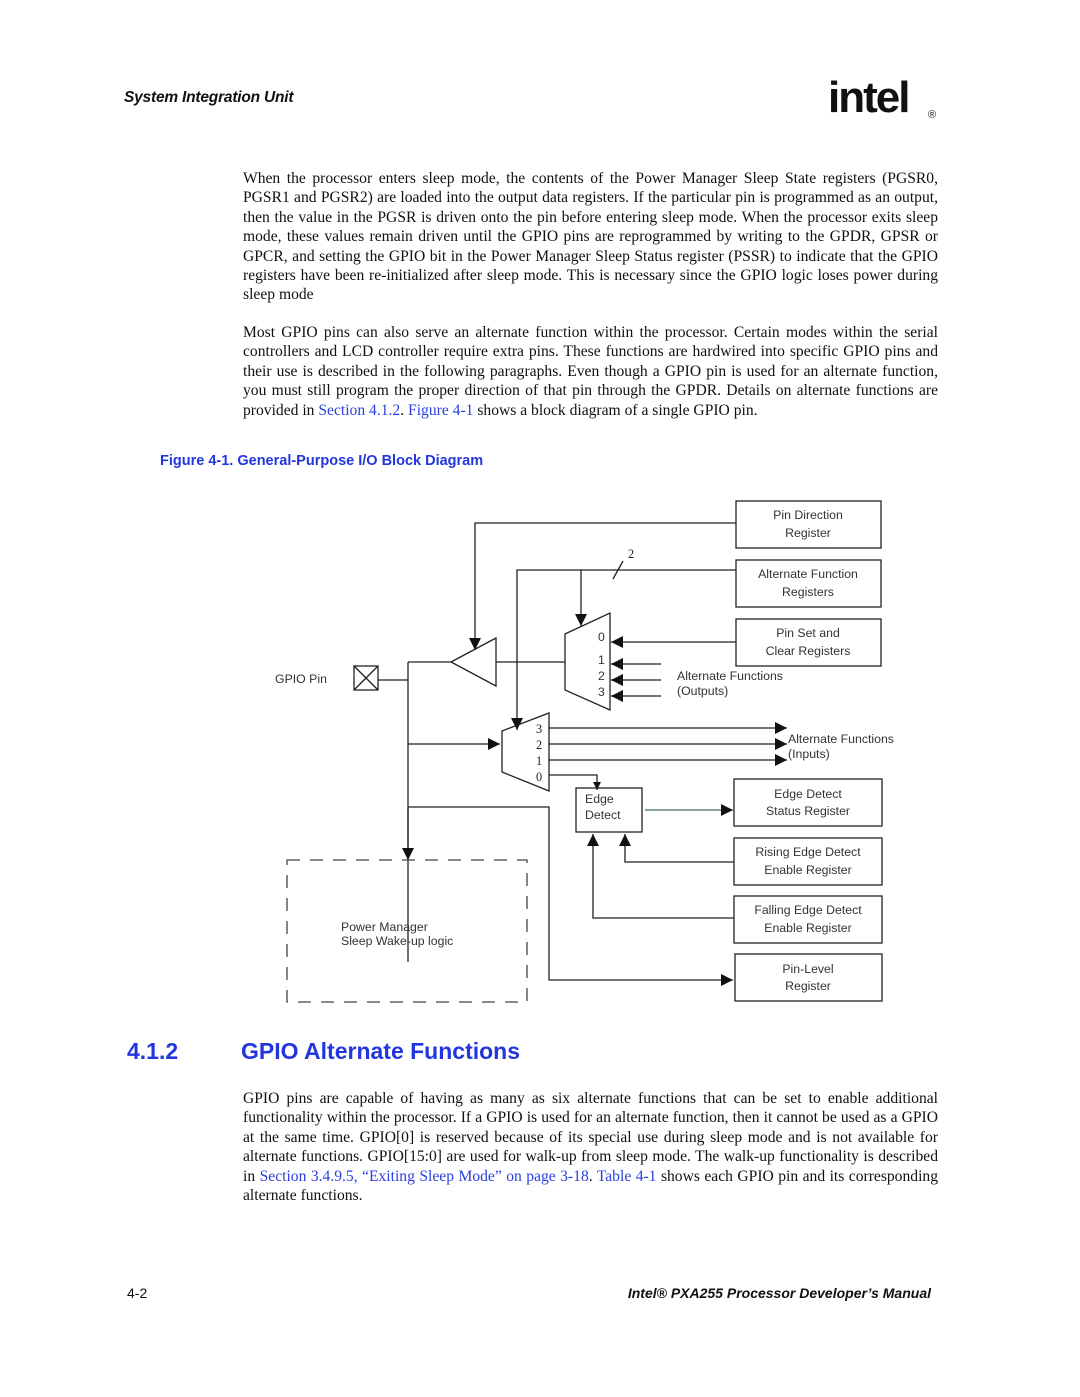 The image size is (1080, 1397). Describe the element at coordinates (808, 986) in the screenshot. I see `pin-level-label-2: Register` at that location.